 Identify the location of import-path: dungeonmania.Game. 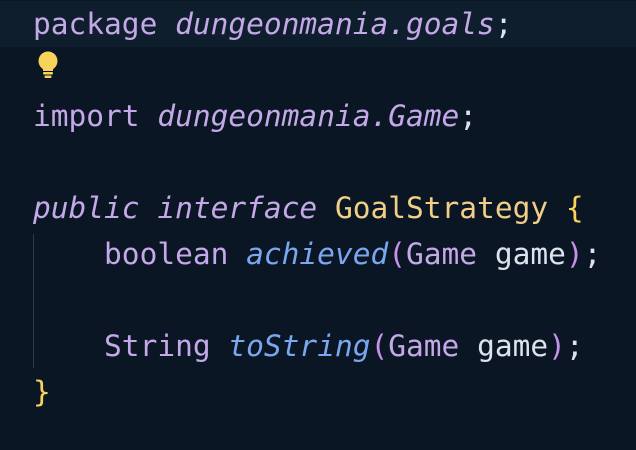
(308, 116).